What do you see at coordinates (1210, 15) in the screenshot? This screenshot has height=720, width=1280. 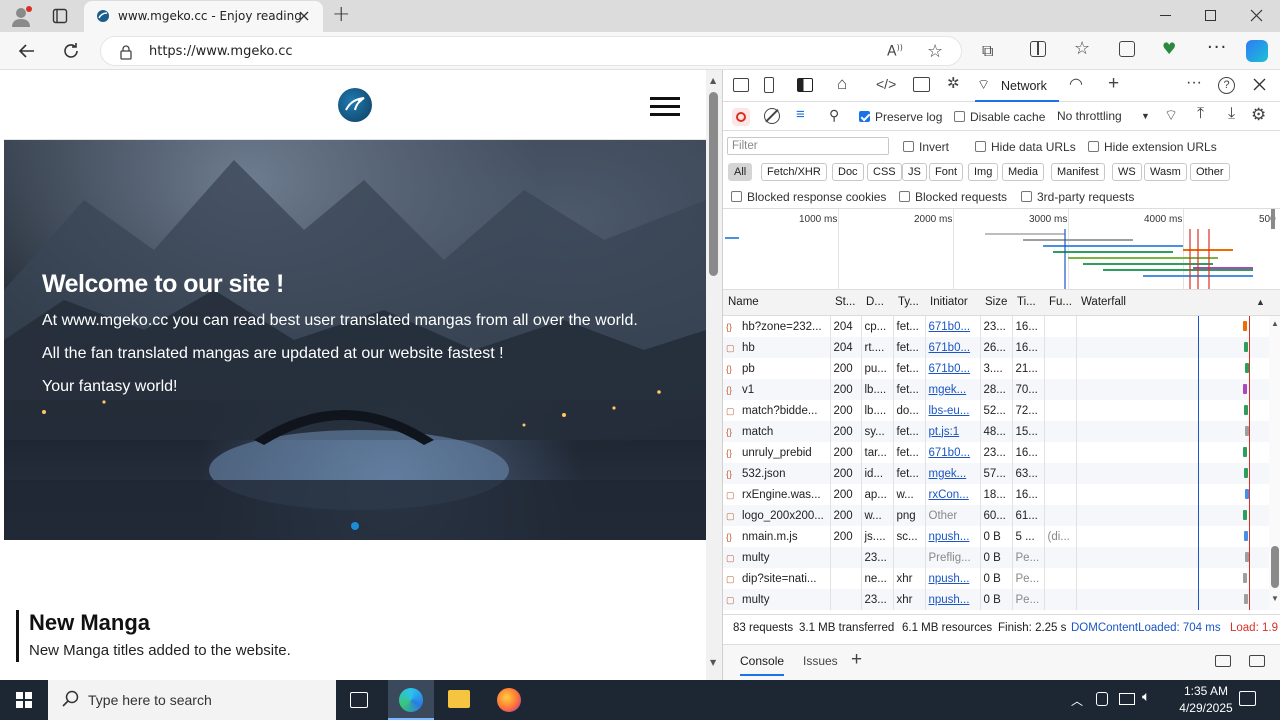 I see `maximize-icon` at bounding box center [1210, 15].